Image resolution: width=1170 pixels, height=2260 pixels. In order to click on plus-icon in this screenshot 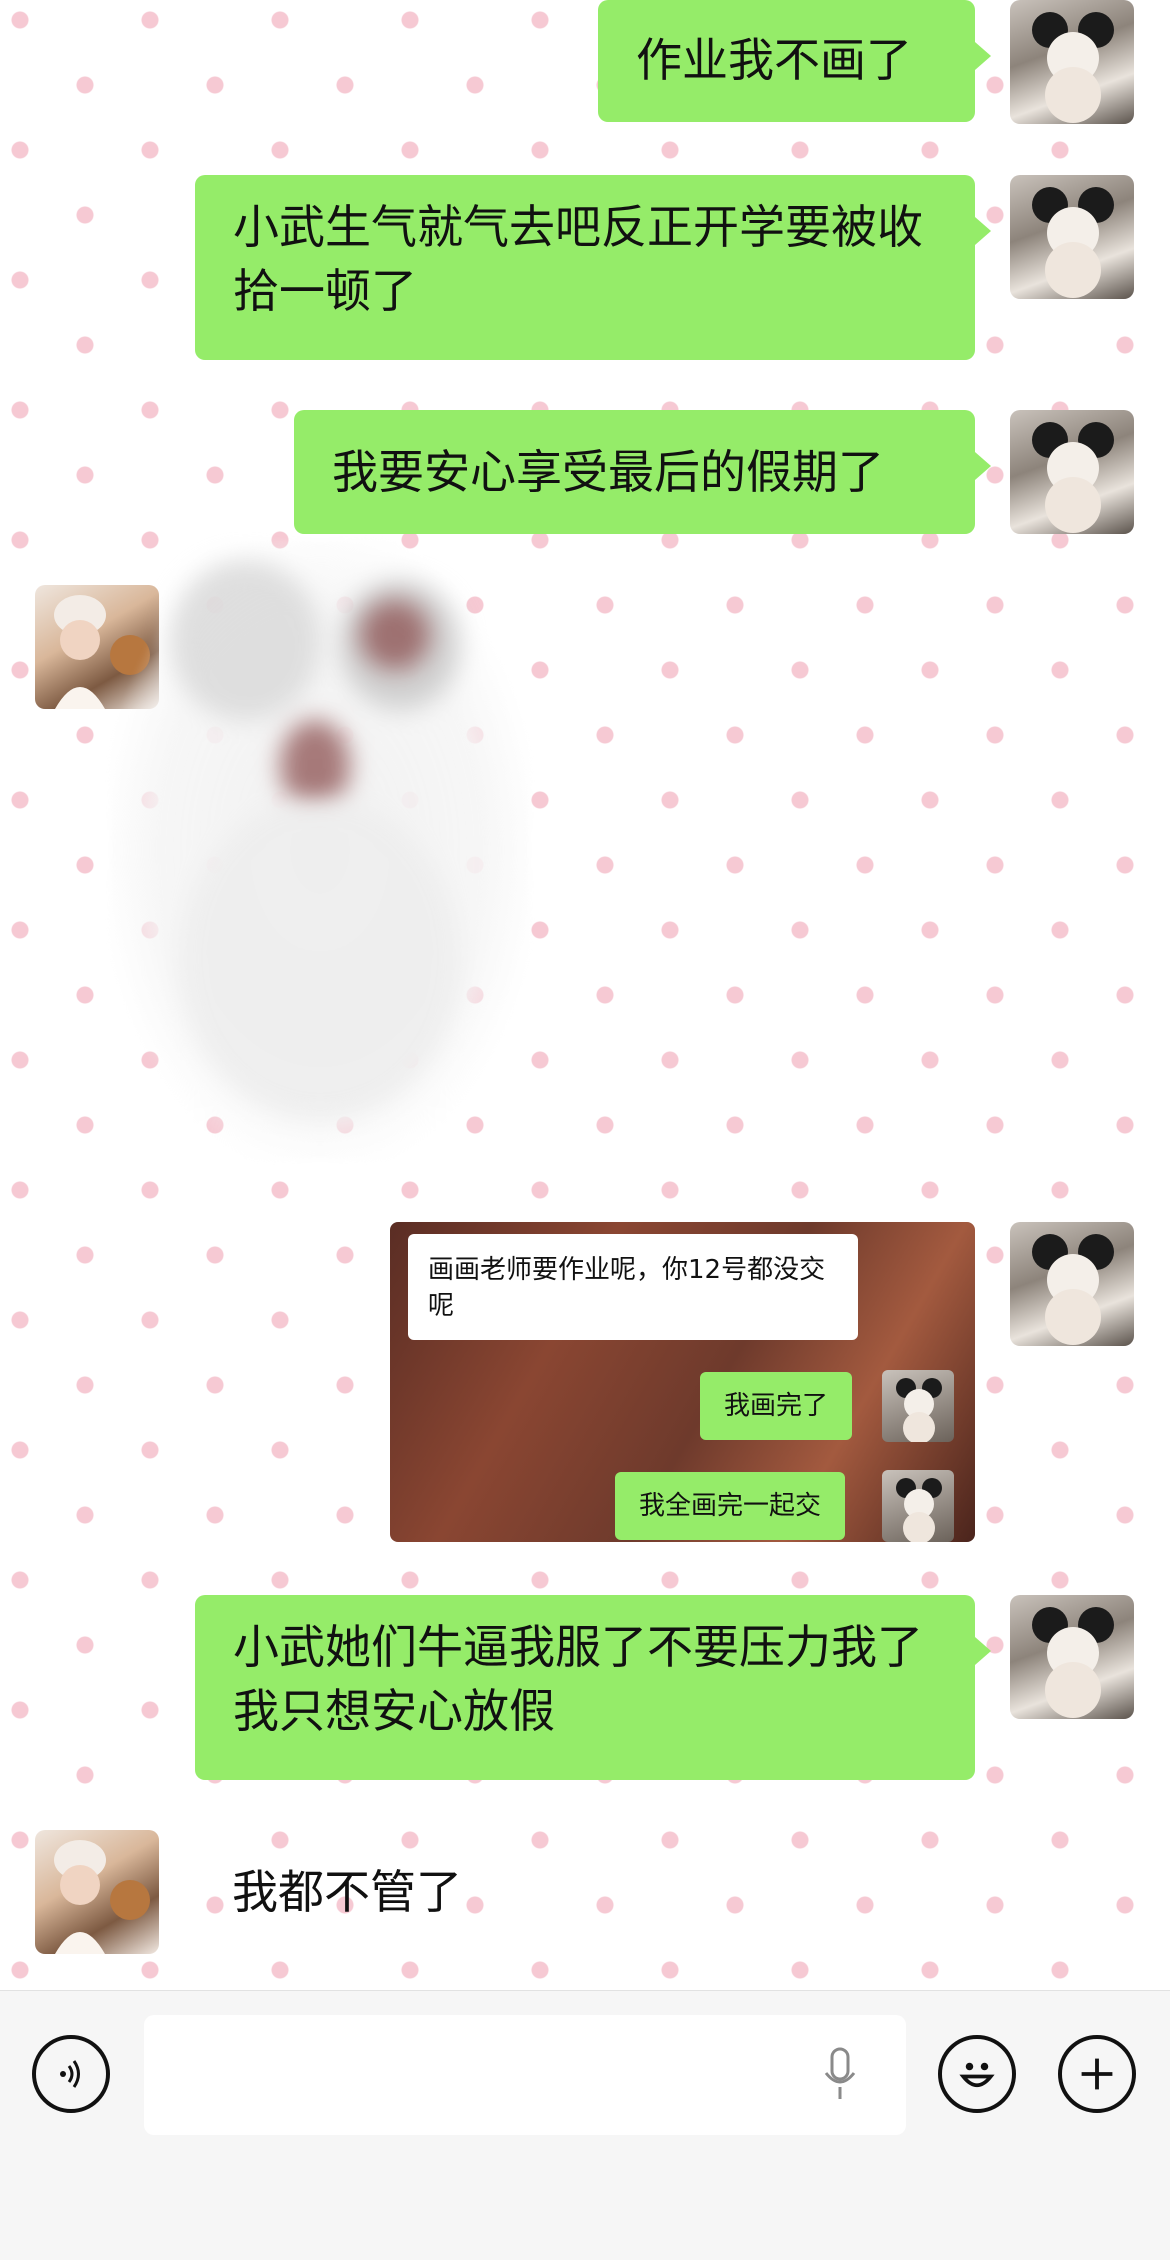, I will do `click(1097, 2074)`.